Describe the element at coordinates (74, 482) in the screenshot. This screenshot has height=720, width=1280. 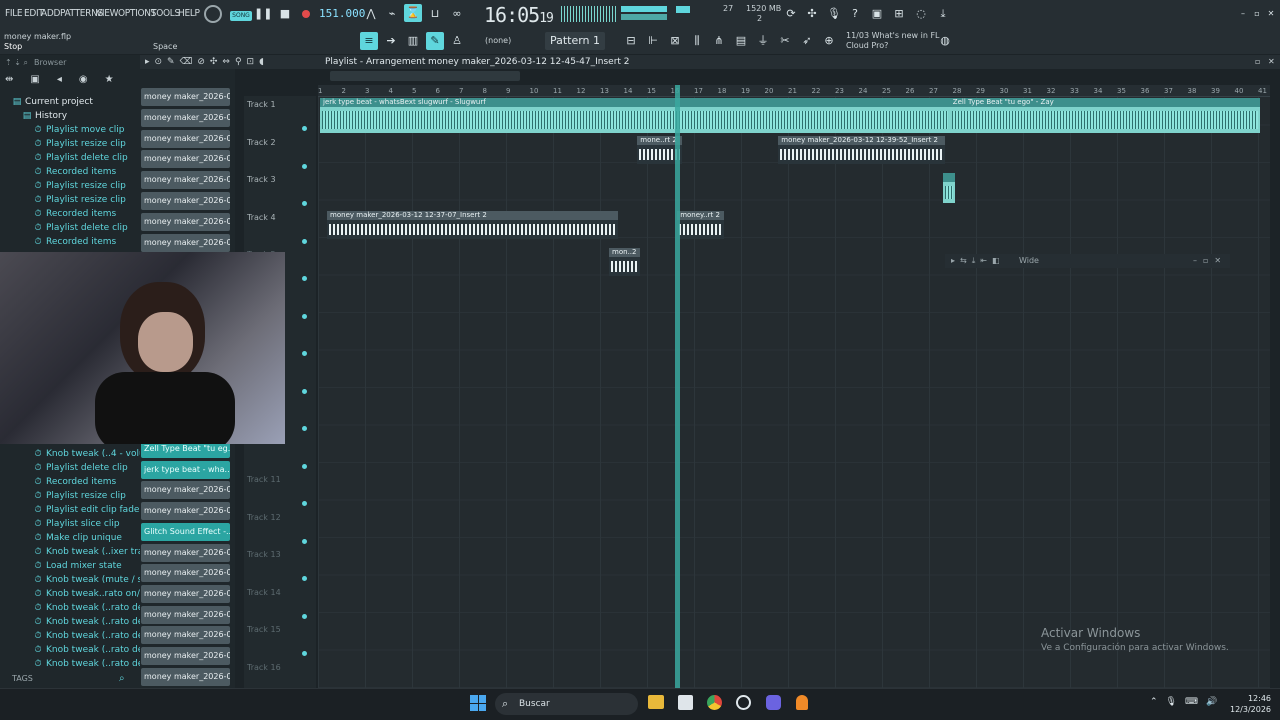
I see `browser-history-item: ⏱ Recorded items` at that location.